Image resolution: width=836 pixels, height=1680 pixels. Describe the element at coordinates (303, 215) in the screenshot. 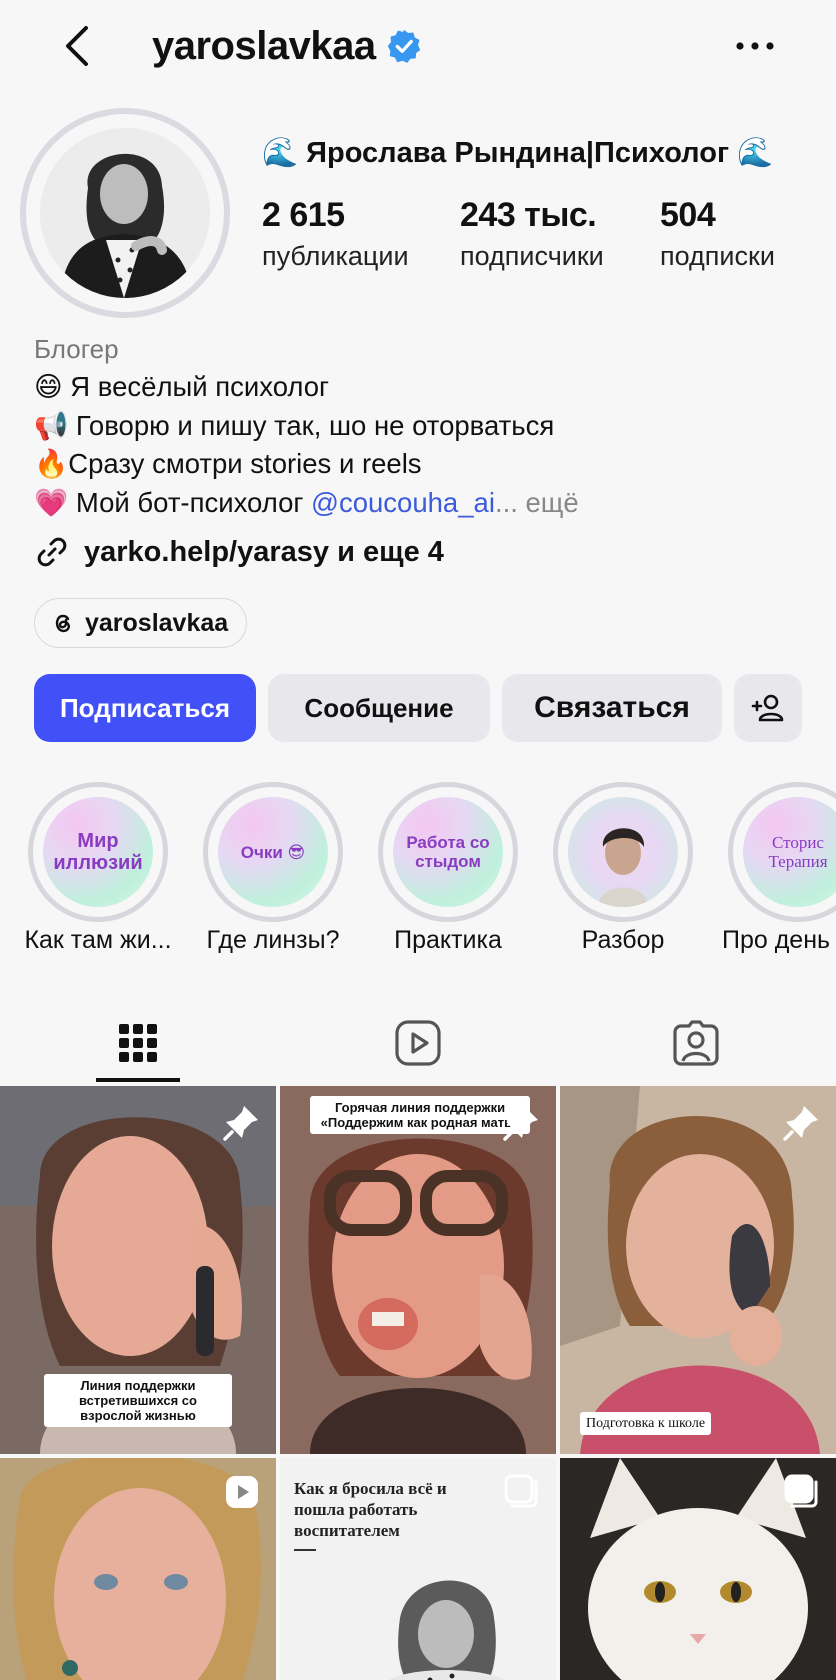

I see `posts-count: 2 615` at that location.